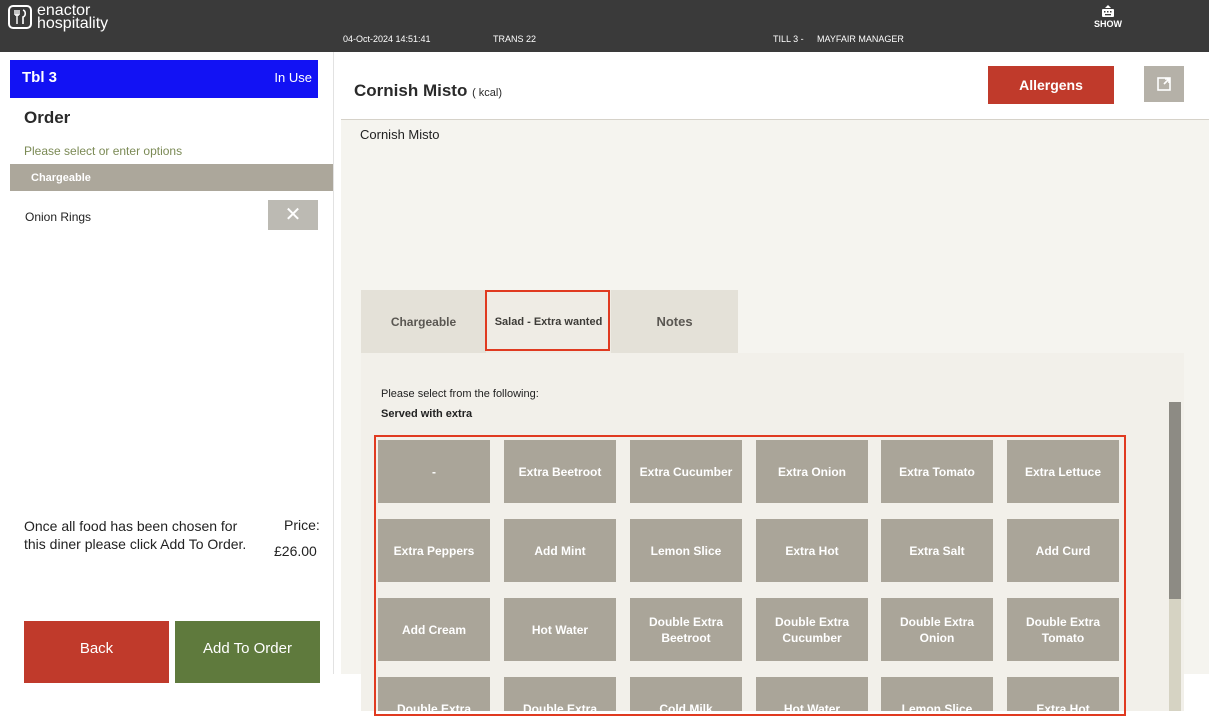 The image size is (1209, 716). I want to click on product-title: Cornish Misto ( kcal), so click(428, 91).